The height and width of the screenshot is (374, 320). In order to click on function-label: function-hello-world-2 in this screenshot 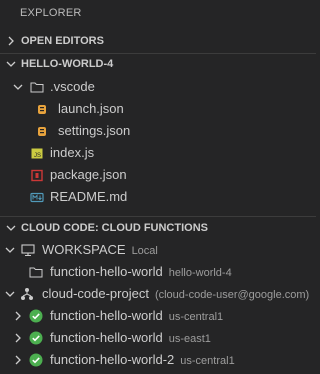, I will do `click(112, 359)`.